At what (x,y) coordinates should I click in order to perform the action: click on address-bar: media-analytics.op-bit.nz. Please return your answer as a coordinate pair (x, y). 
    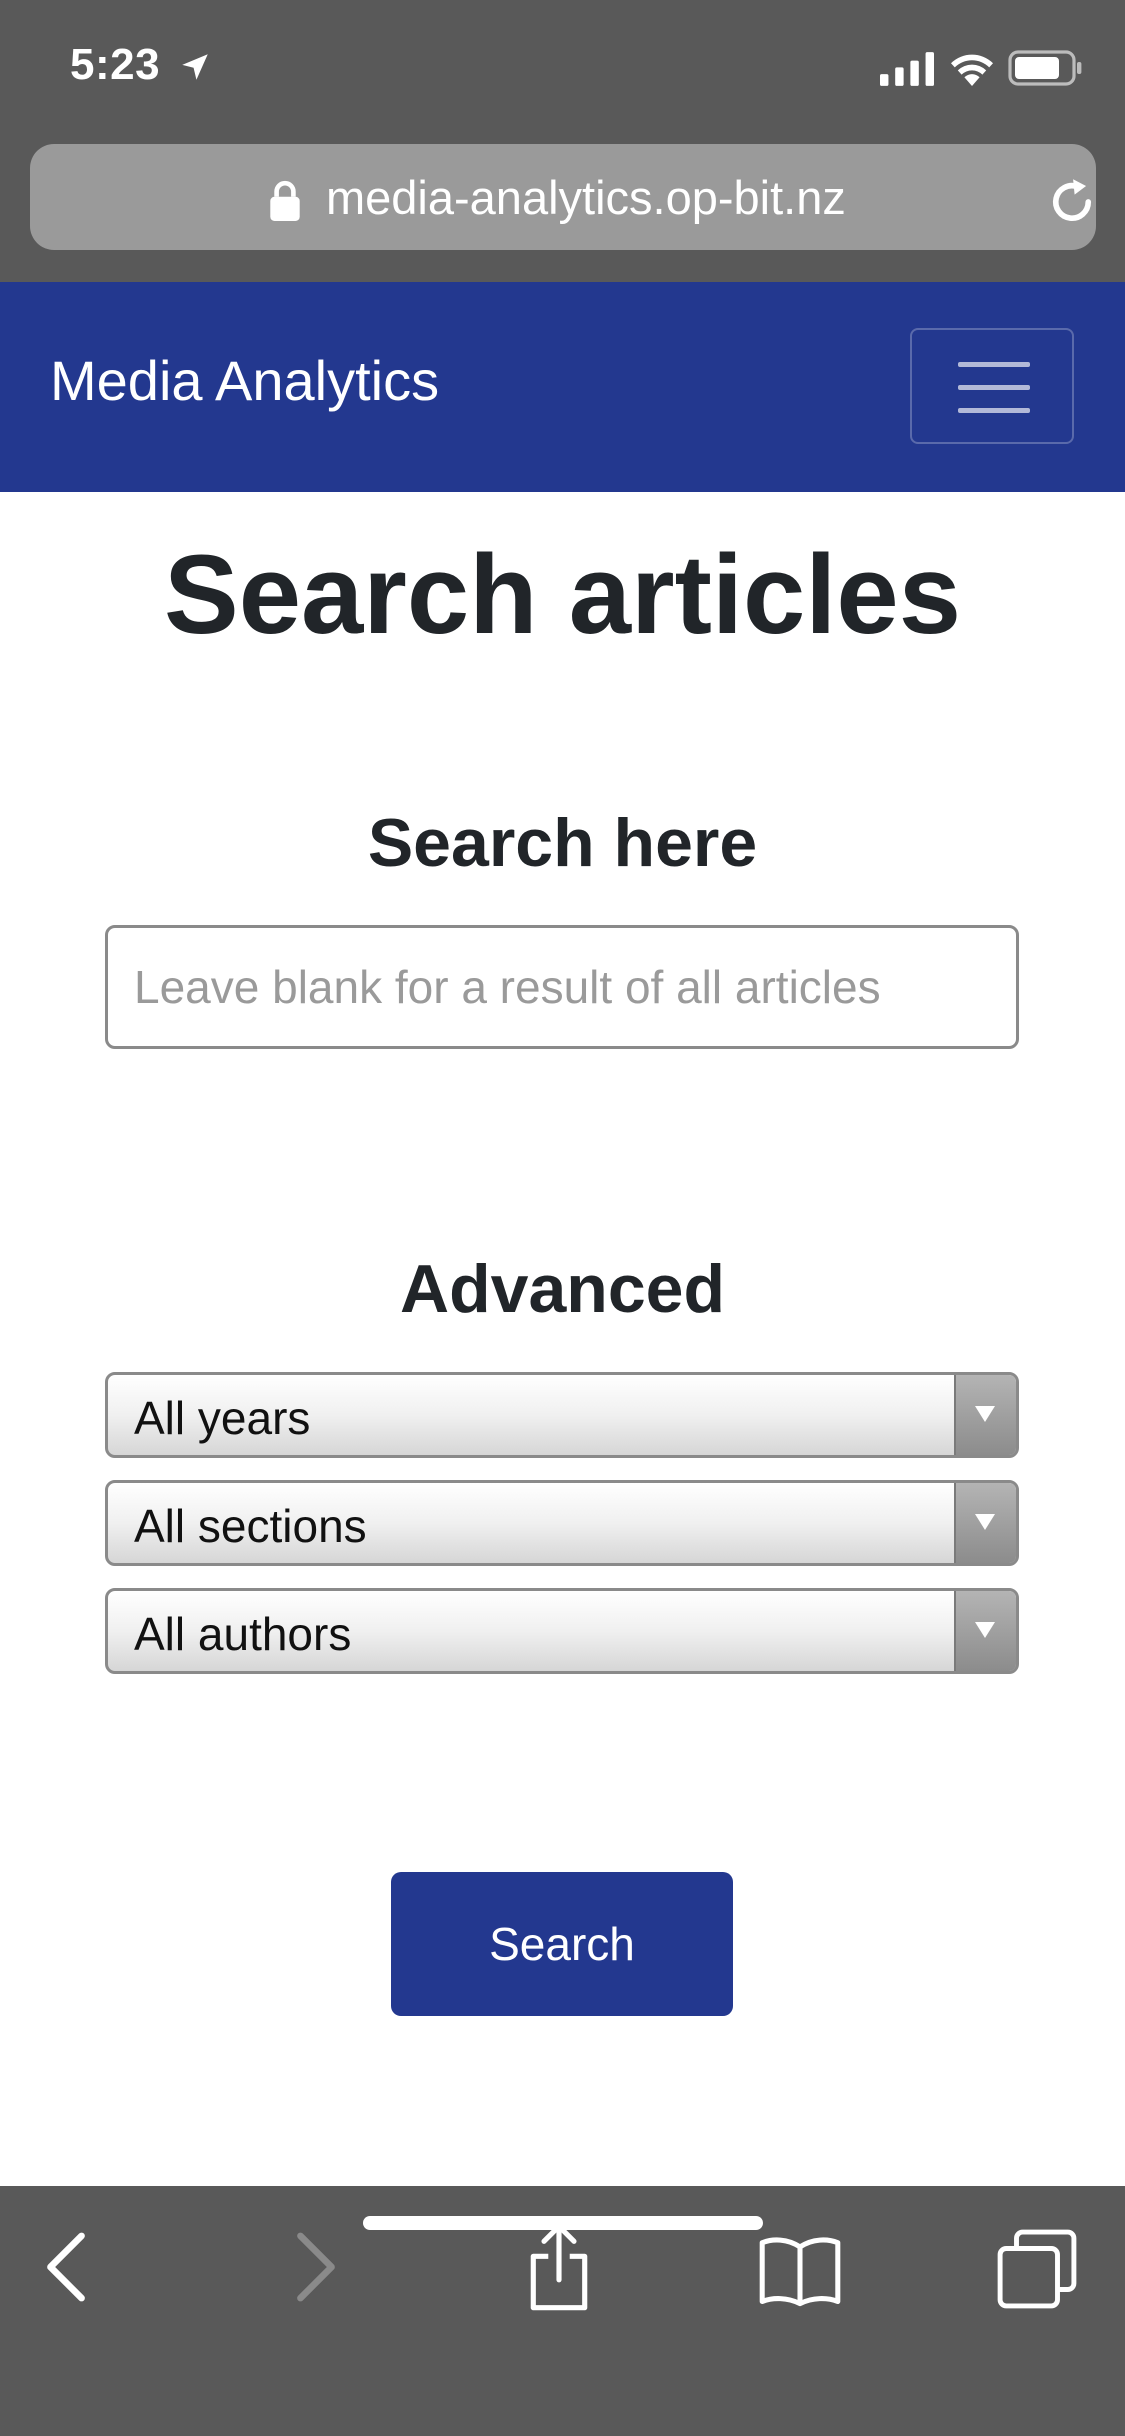
    Looking at the image, I should click on (563, 197).